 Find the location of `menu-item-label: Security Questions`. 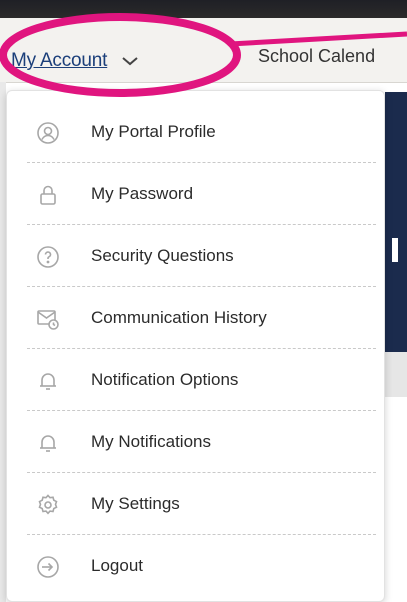

menu-item-label: Security Questions is located at coordinates (162, 255).